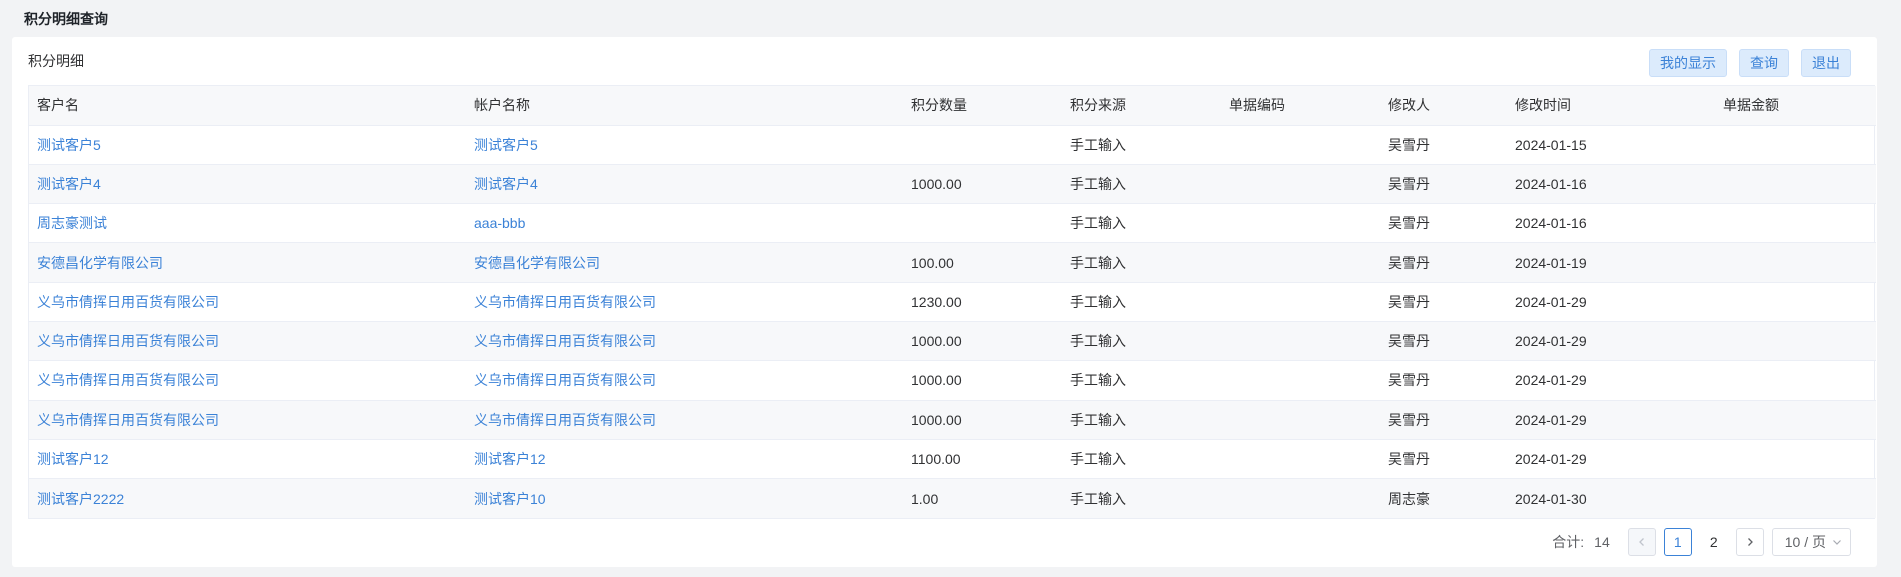 Image resolution: width=1901 pixels, height=577 pixels. Describe the element at coordinates (1688, 63) in the screenshot. I see `my-display-button: 我的显示` at that location.